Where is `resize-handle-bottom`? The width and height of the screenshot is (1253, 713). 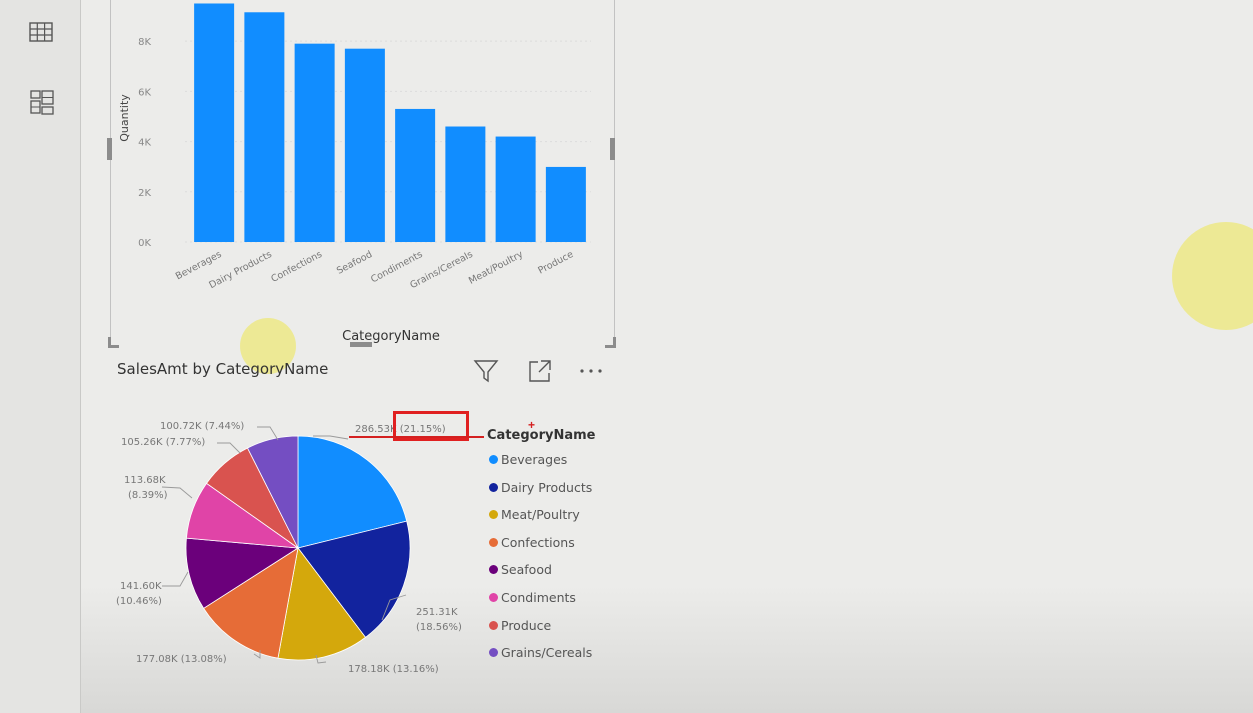 resize-handle-bottom is located at coordinates (361, 344).